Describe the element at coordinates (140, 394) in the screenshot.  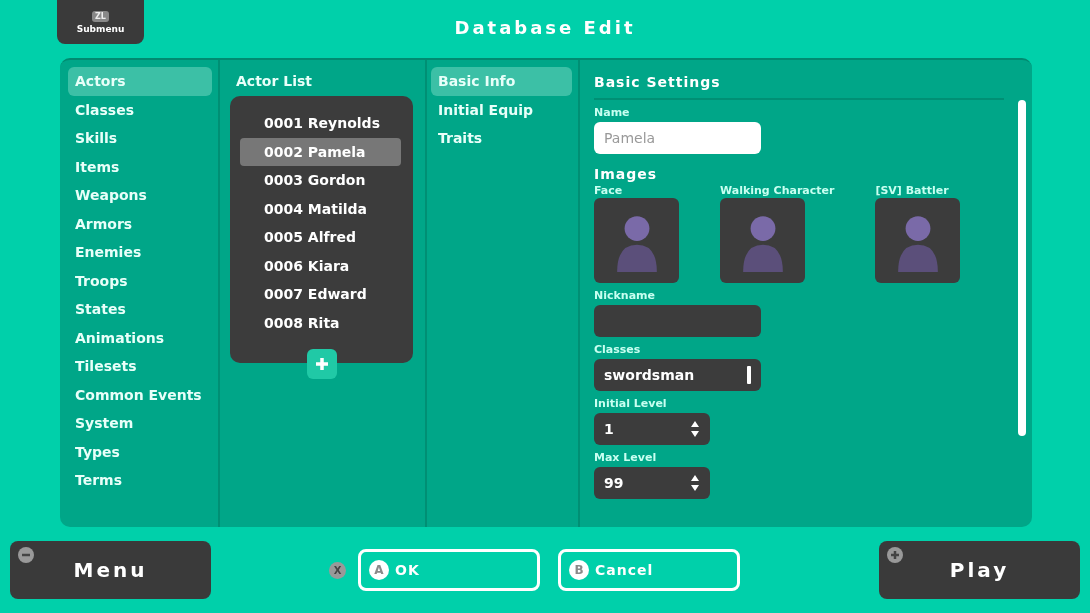
I see `category-item: Common Events` at that location.